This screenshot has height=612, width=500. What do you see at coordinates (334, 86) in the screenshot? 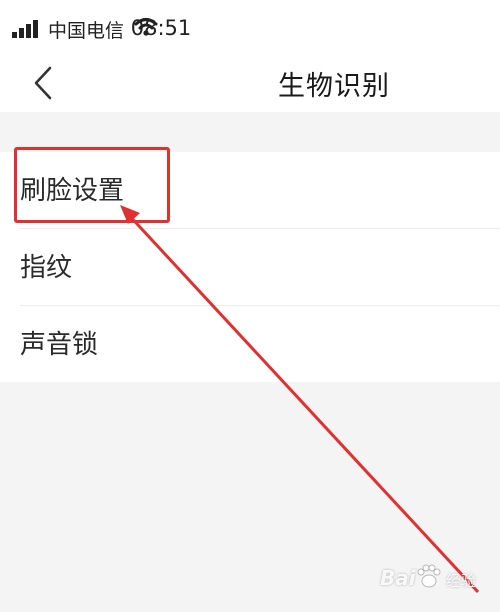
I see `page-title: 生物识别` at bounding box center [334, 86].